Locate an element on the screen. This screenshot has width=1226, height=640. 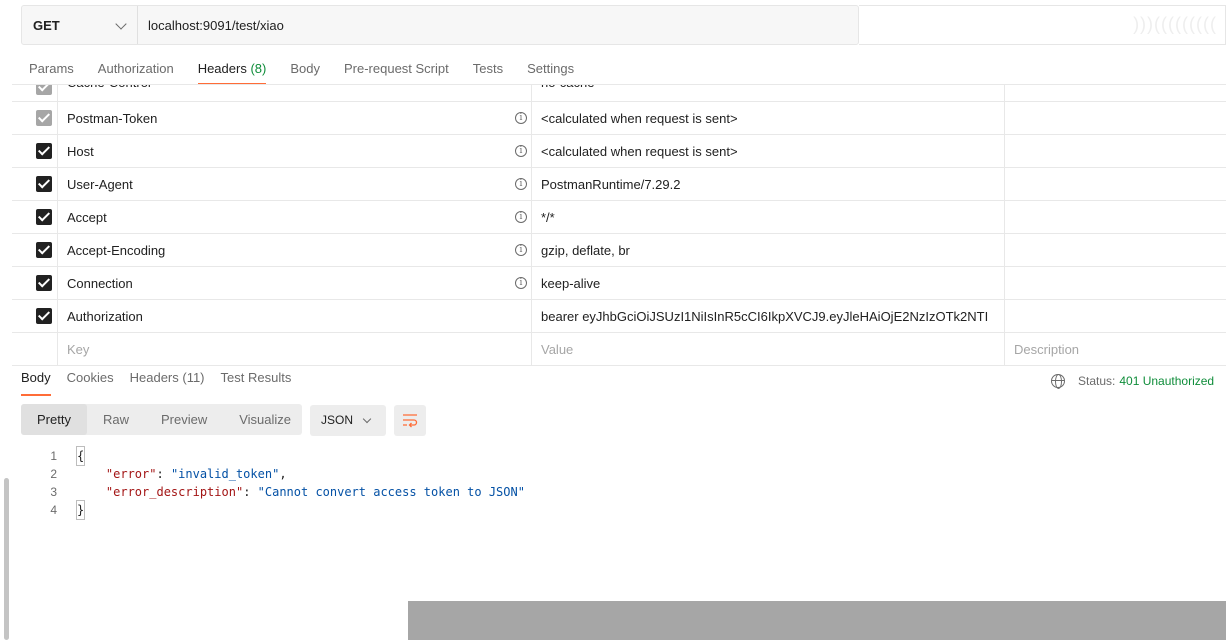
header-key: Postman-Token is located at coordinates (112, 118).